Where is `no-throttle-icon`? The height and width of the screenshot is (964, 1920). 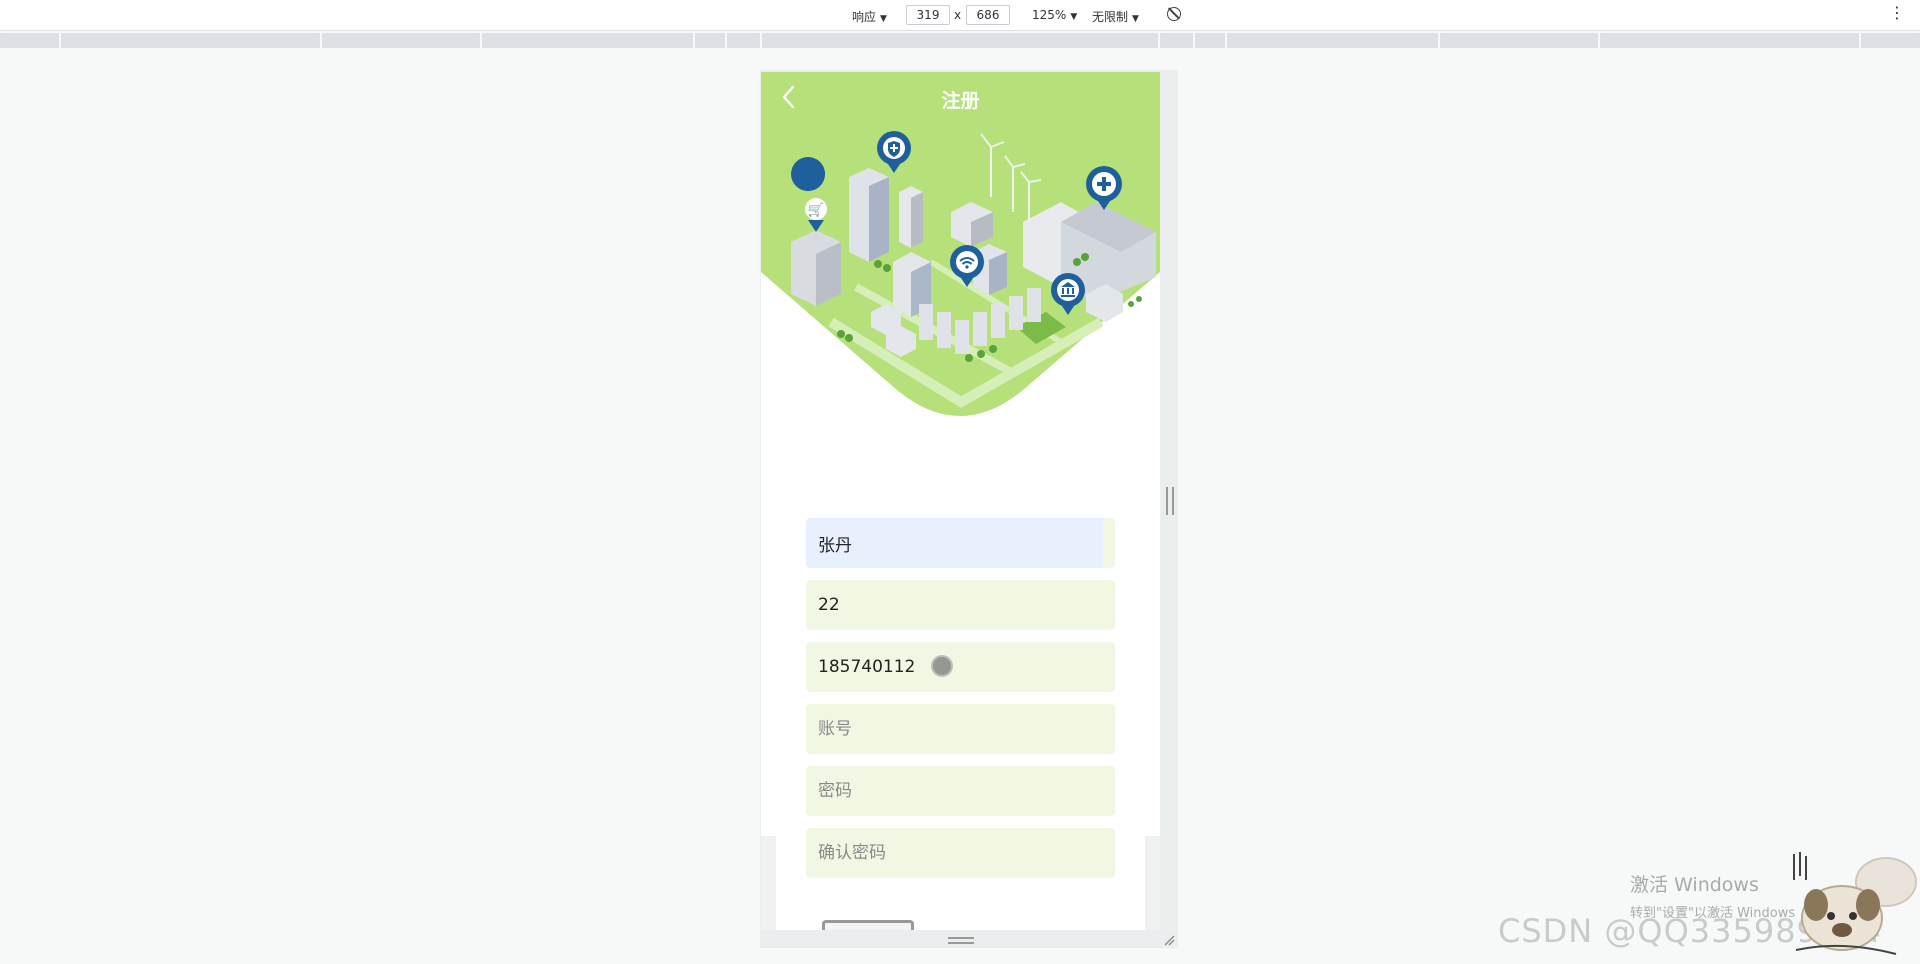
no-throttle-icon is located at coordinates (1174, 14).